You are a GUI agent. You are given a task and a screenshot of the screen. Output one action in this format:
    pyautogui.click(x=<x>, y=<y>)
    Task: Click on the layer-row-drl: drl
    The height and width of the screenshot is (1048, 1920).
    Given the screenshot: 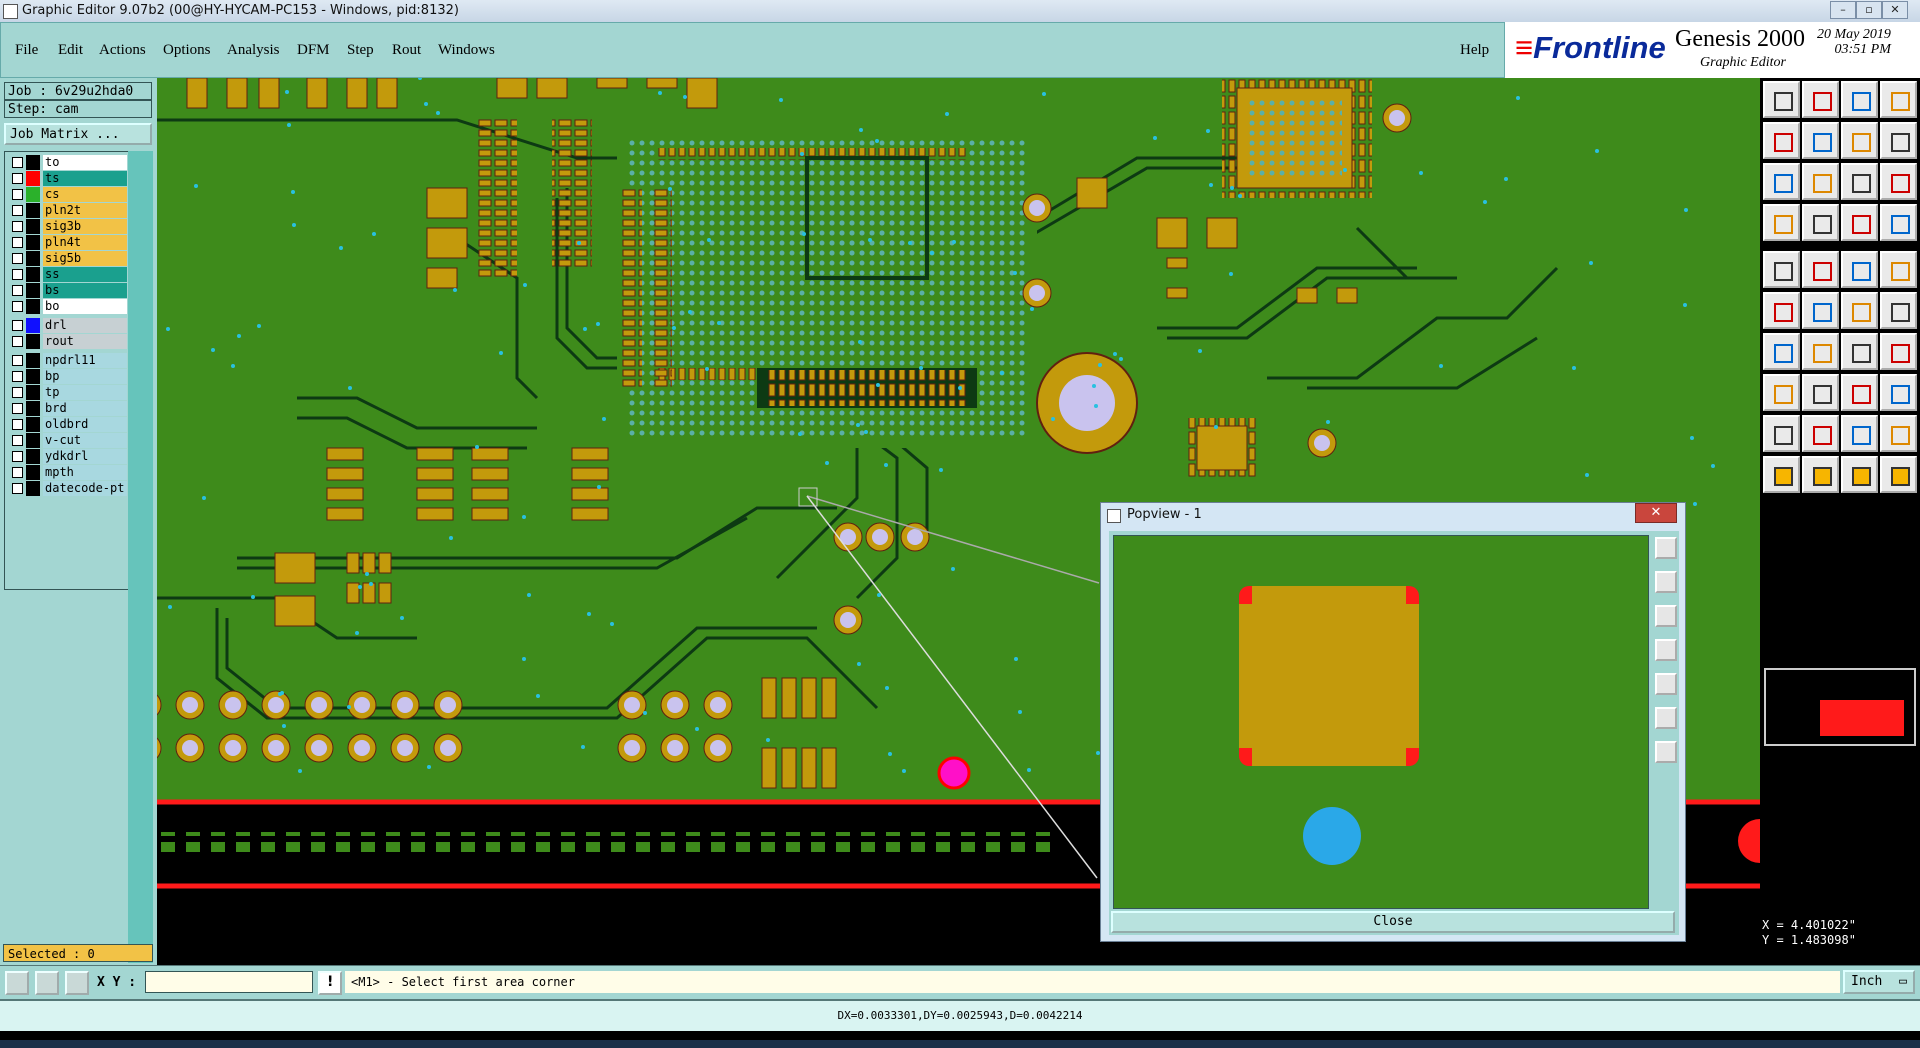 What is the action you would take?
    pyautogui.click(x=67, y=325)
    